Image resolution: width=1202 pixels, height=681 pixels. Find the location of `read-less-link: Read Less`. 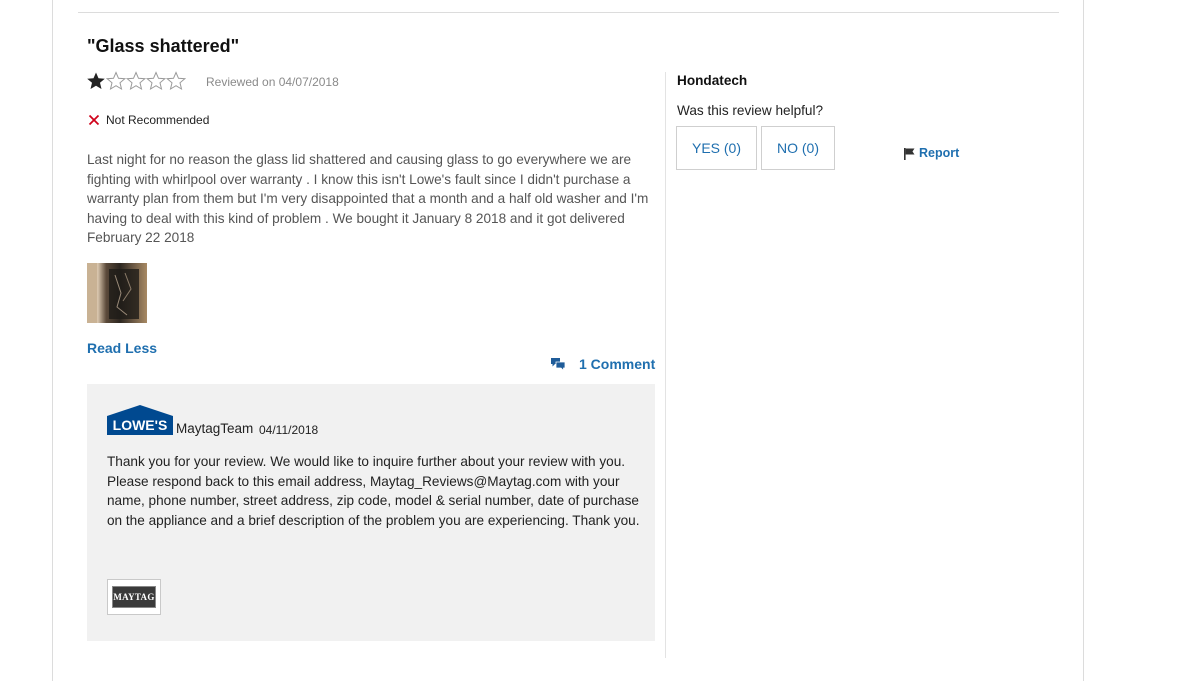

read-less-link: Read Less is located at coordinates (122, 348).